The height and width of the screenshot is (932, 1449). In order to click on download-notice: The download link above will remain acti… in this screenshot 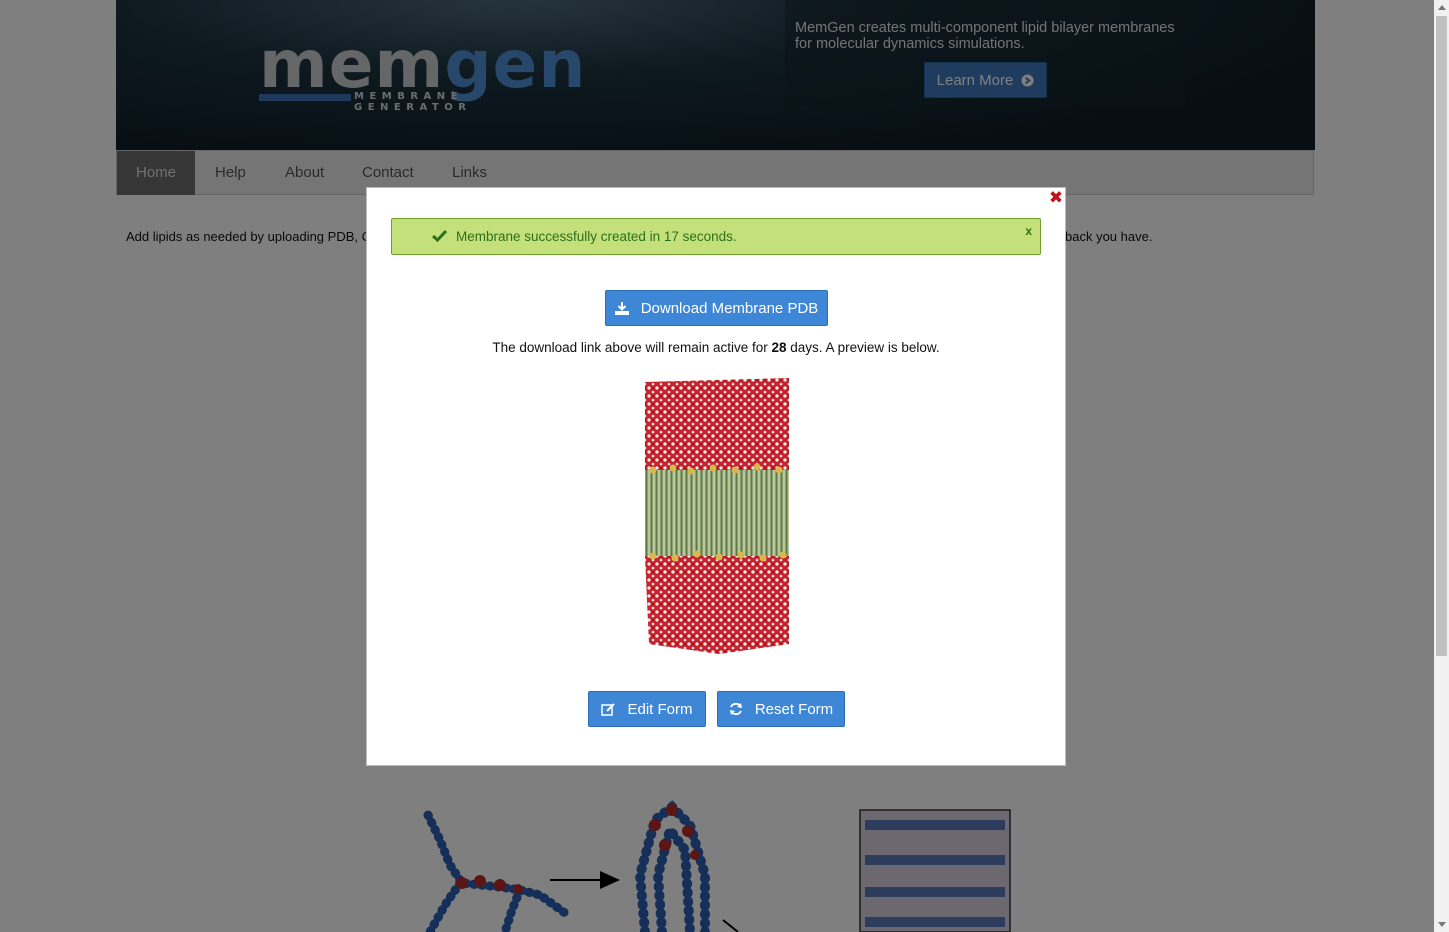, I will do `click(716, 347)`.